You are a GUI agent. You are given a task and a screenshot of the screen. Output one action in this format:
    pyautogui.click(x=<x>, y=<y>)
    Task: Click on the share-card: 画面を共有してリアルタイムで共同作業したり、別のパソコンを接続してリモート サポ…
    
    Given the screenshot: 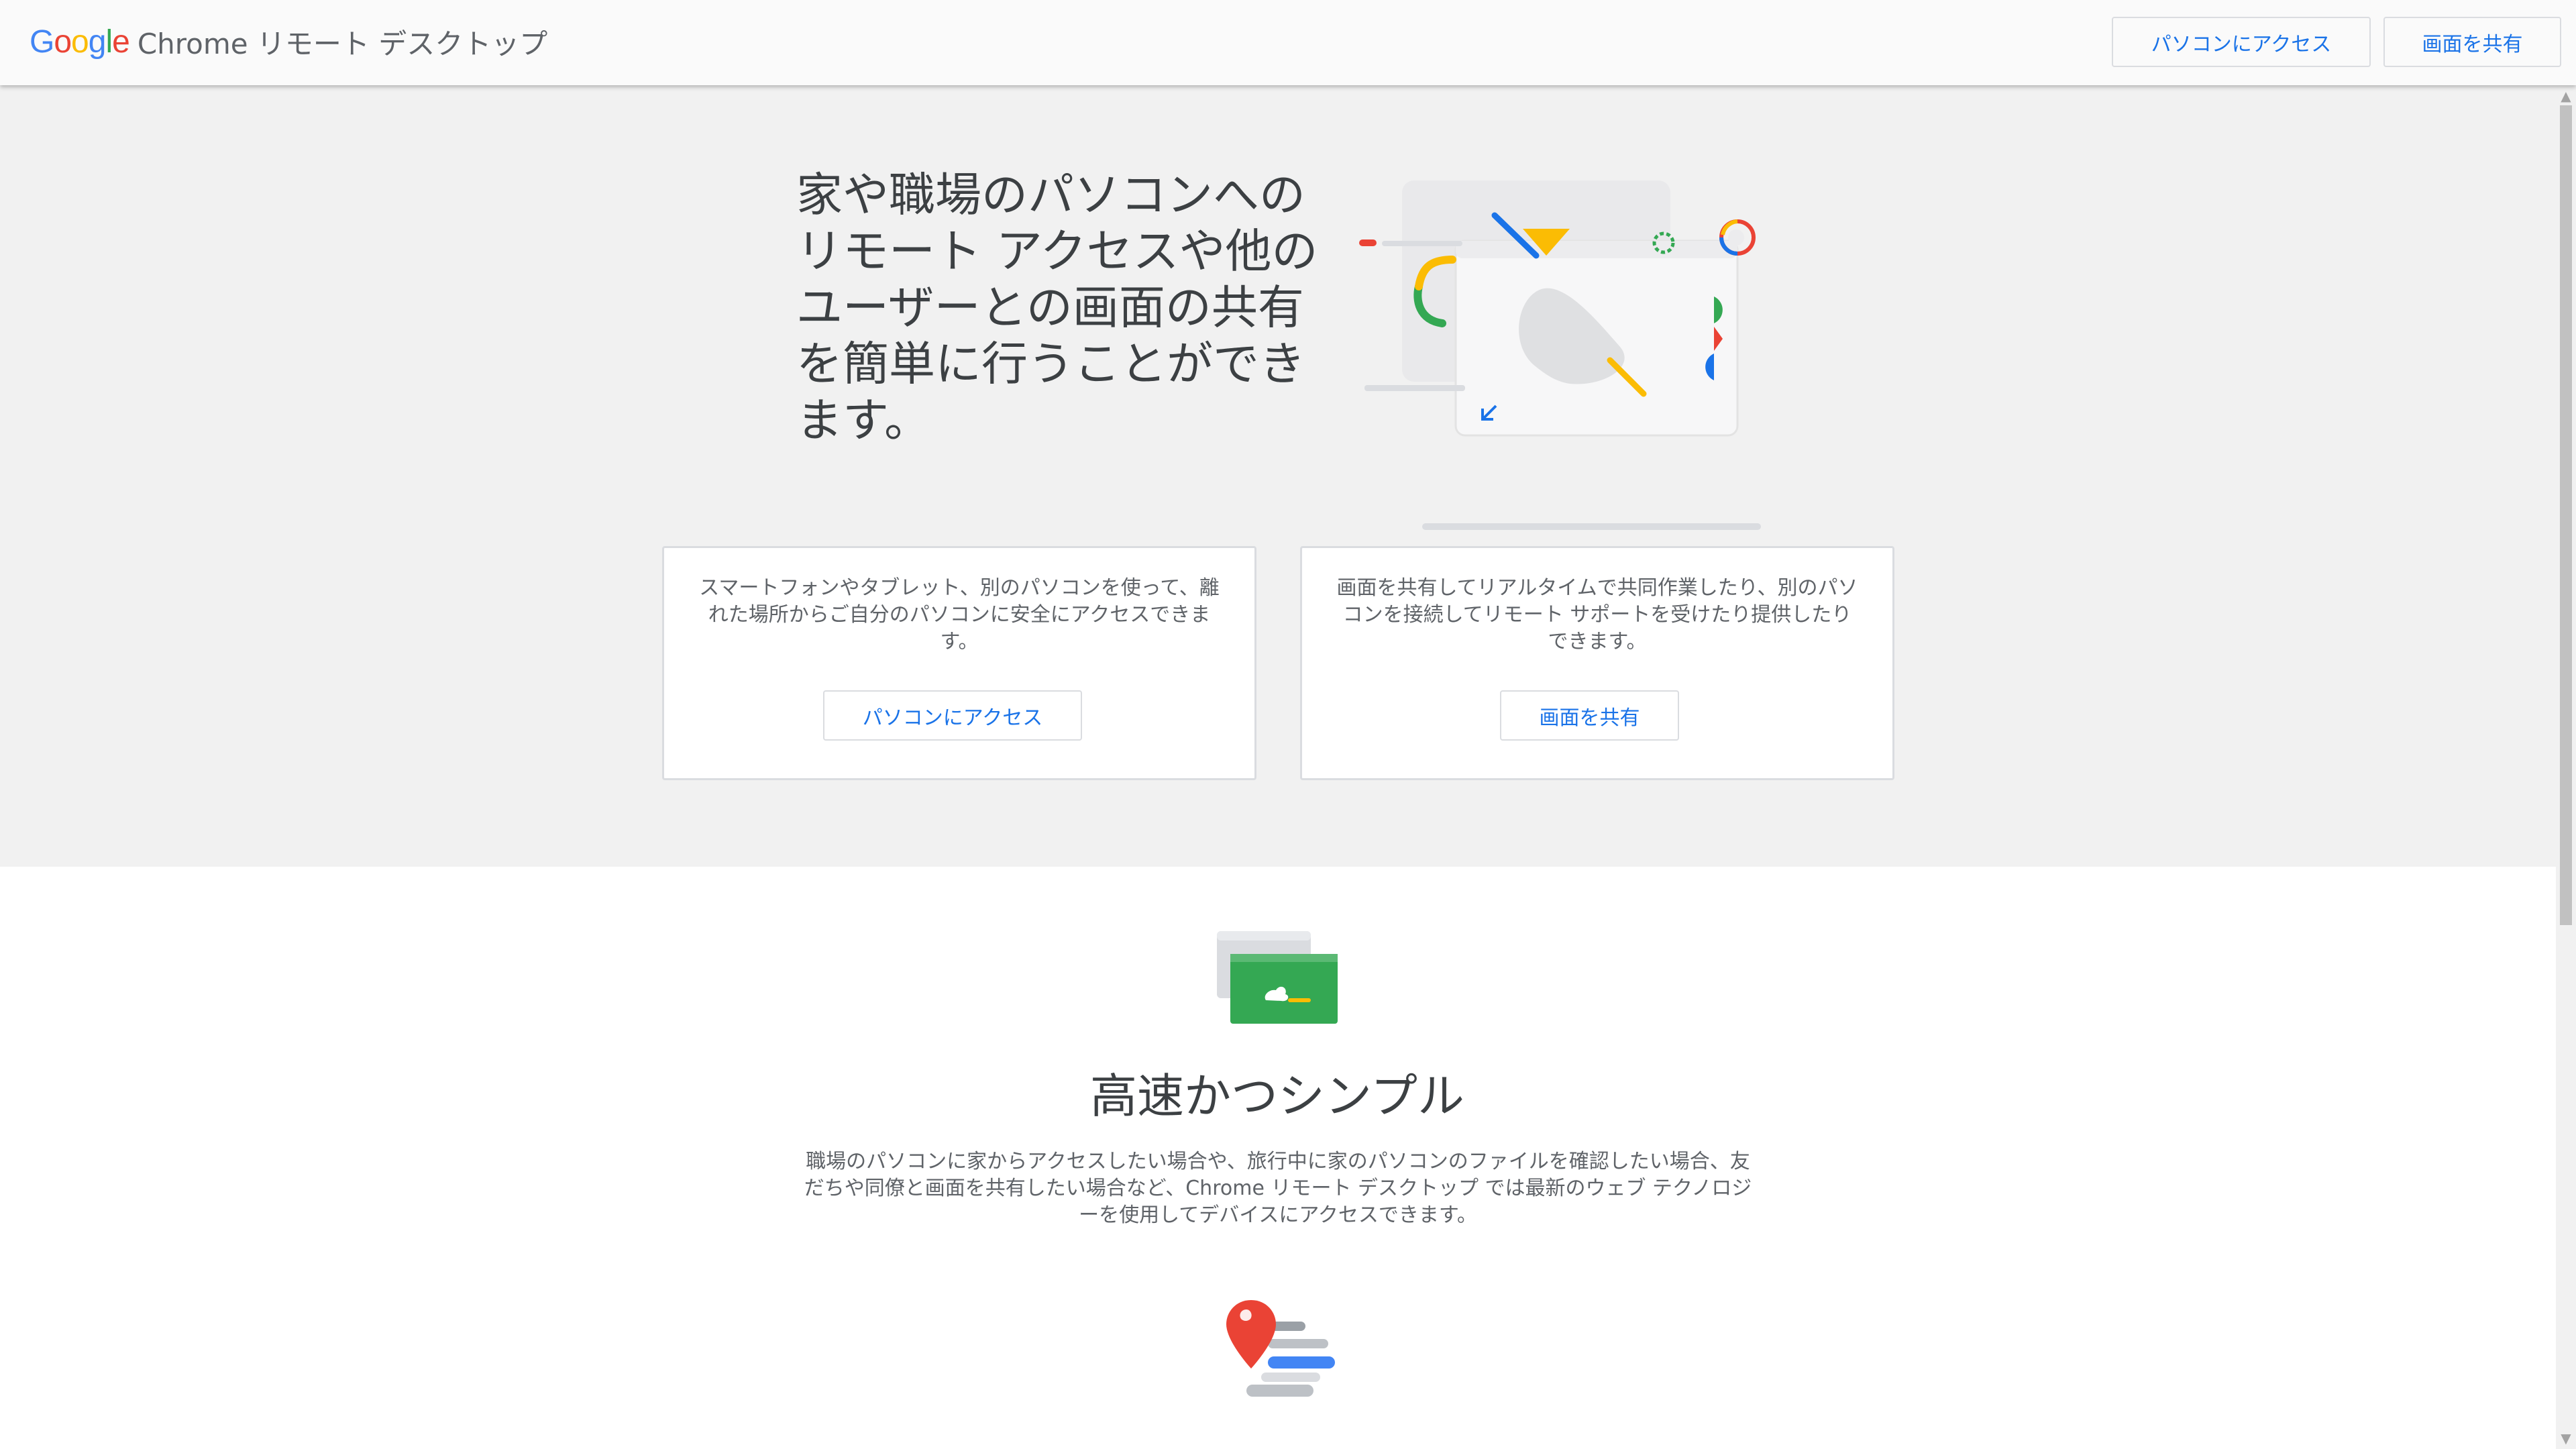 What is the action you would take?
    pyautogui.click(x=1597, y=663)
    